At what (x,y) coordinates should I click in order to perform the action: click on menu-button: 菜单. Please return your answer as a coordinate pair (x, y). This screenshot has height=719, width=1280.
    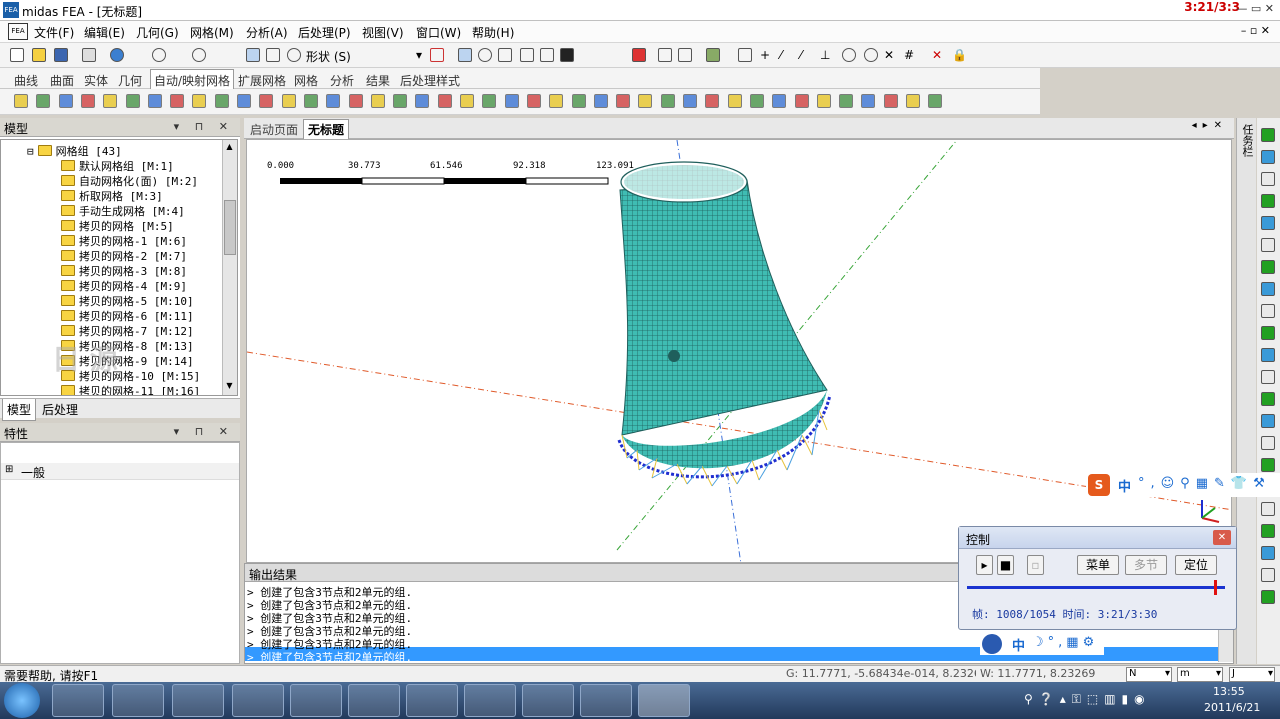
    Looking at the image, I should click on (1098, 565).